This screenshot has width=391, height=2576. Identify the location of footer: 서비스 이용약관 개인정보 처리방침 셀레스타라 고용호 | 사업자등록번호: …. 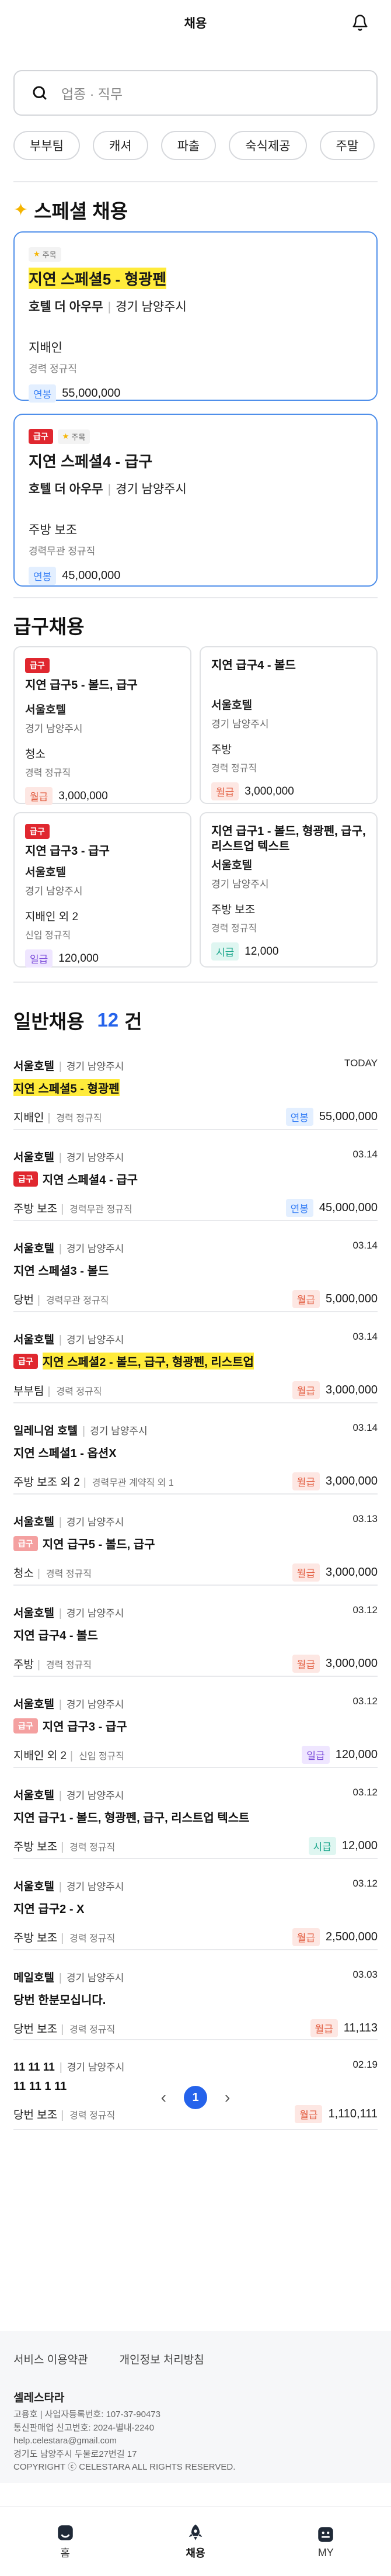
(195, 2407).